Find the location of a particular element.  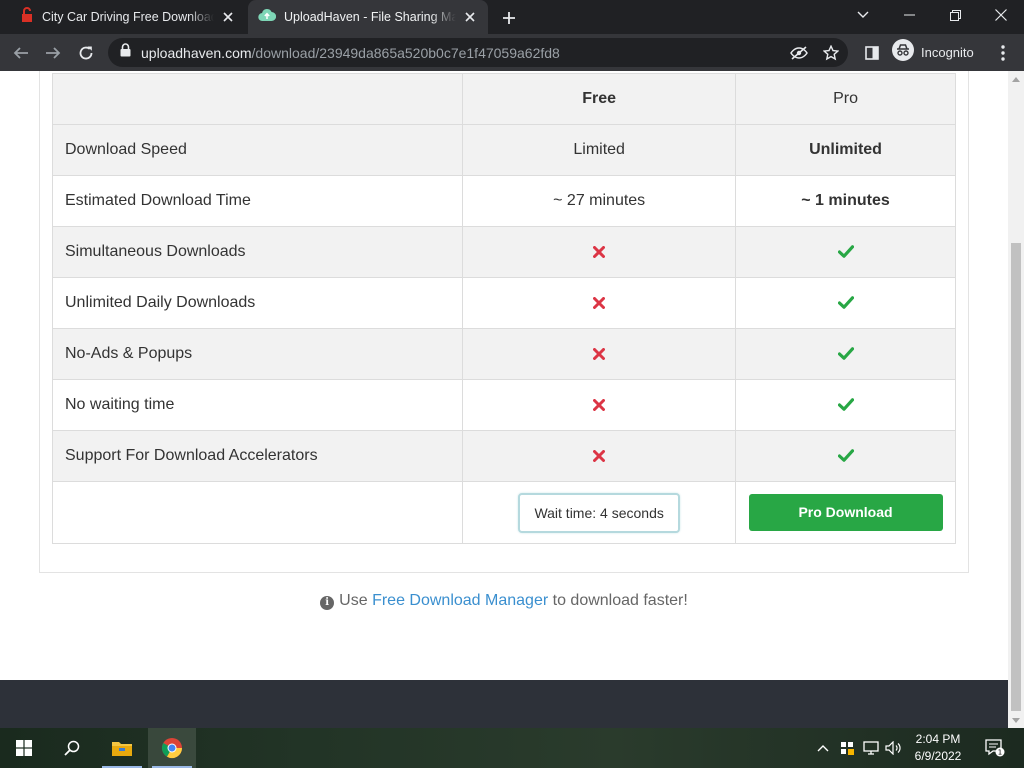

minimize-icon is located at coordinates (909, 15).